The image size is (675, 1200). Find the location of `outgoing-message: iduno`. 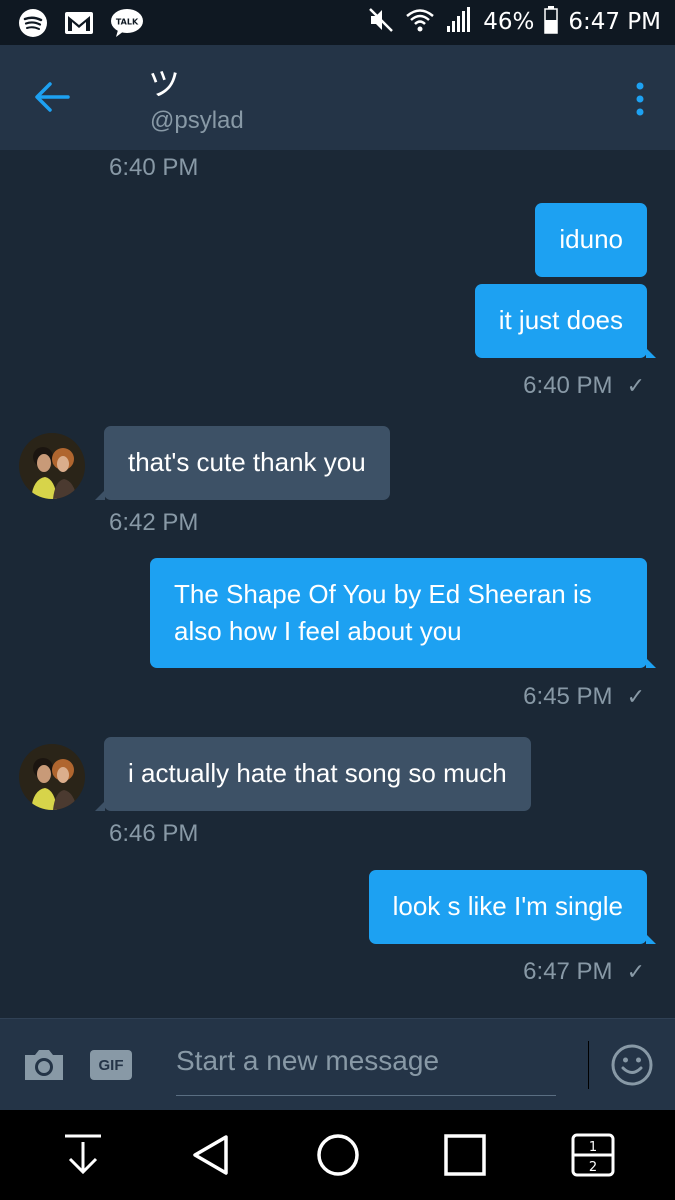

outgoing-message: iduno is located at coordinates (591, 240).